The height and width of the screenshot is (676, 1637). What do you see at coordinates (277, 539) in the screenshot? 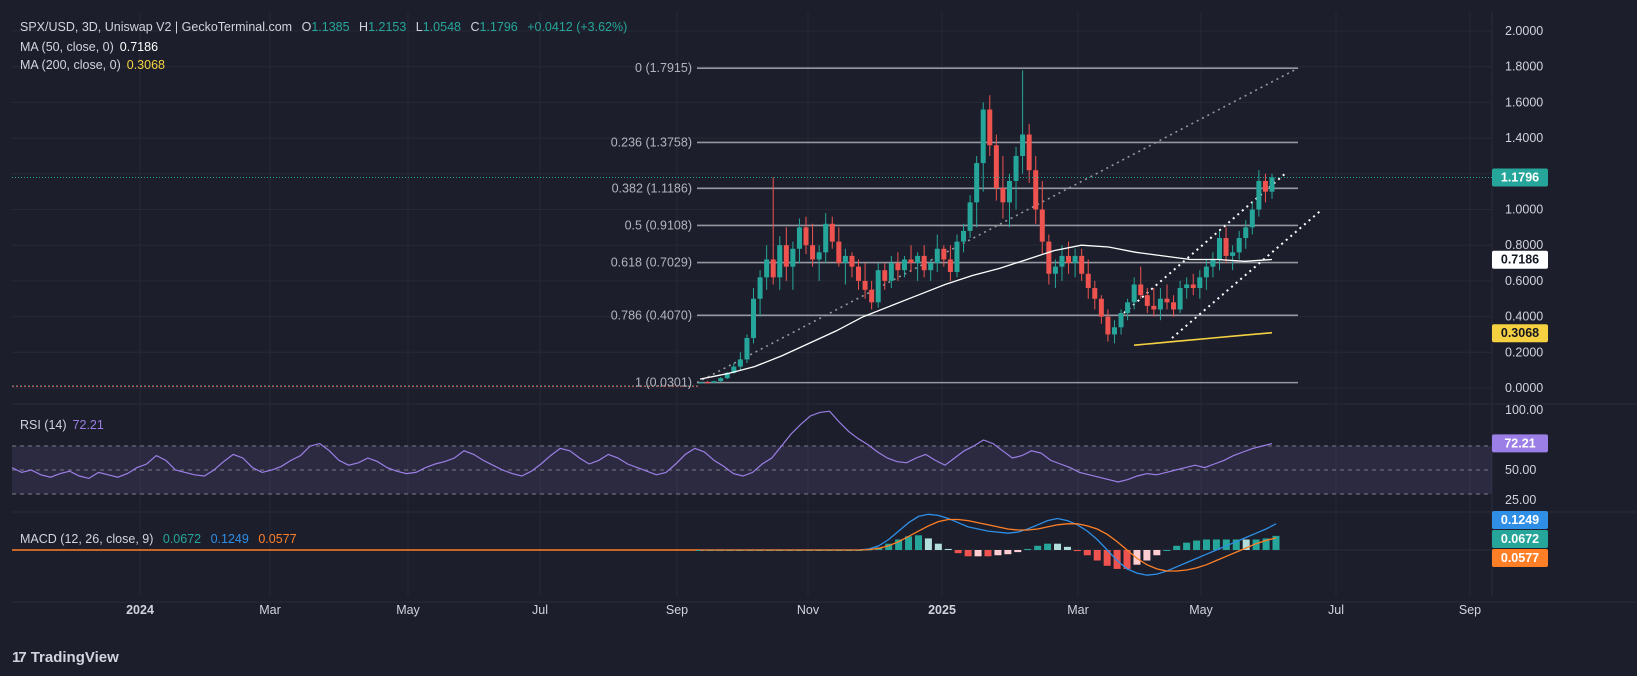
I see `macd-signal-value: 0.0577` at bounding box center [277, 539].